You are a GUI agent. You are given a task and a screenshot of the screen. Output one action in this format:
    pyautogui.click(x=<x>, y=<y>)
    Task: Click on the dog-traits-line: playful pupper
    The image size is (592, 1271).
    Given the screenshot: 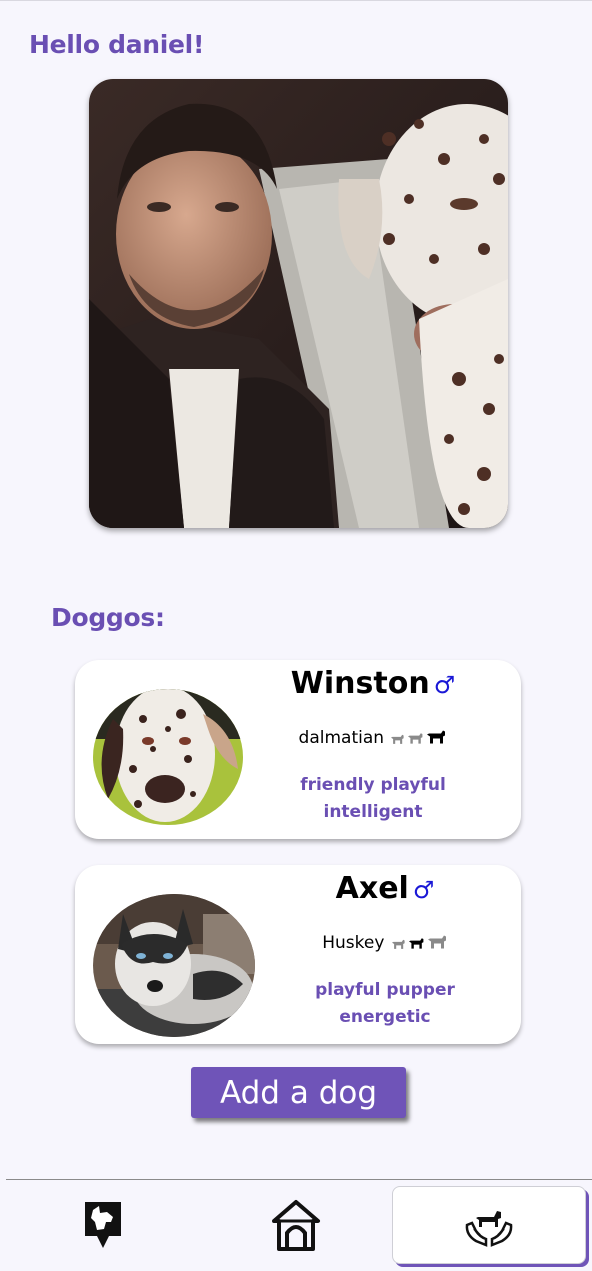 What is the action you would take?
    pyautogui.click(x=385, y=990)
    